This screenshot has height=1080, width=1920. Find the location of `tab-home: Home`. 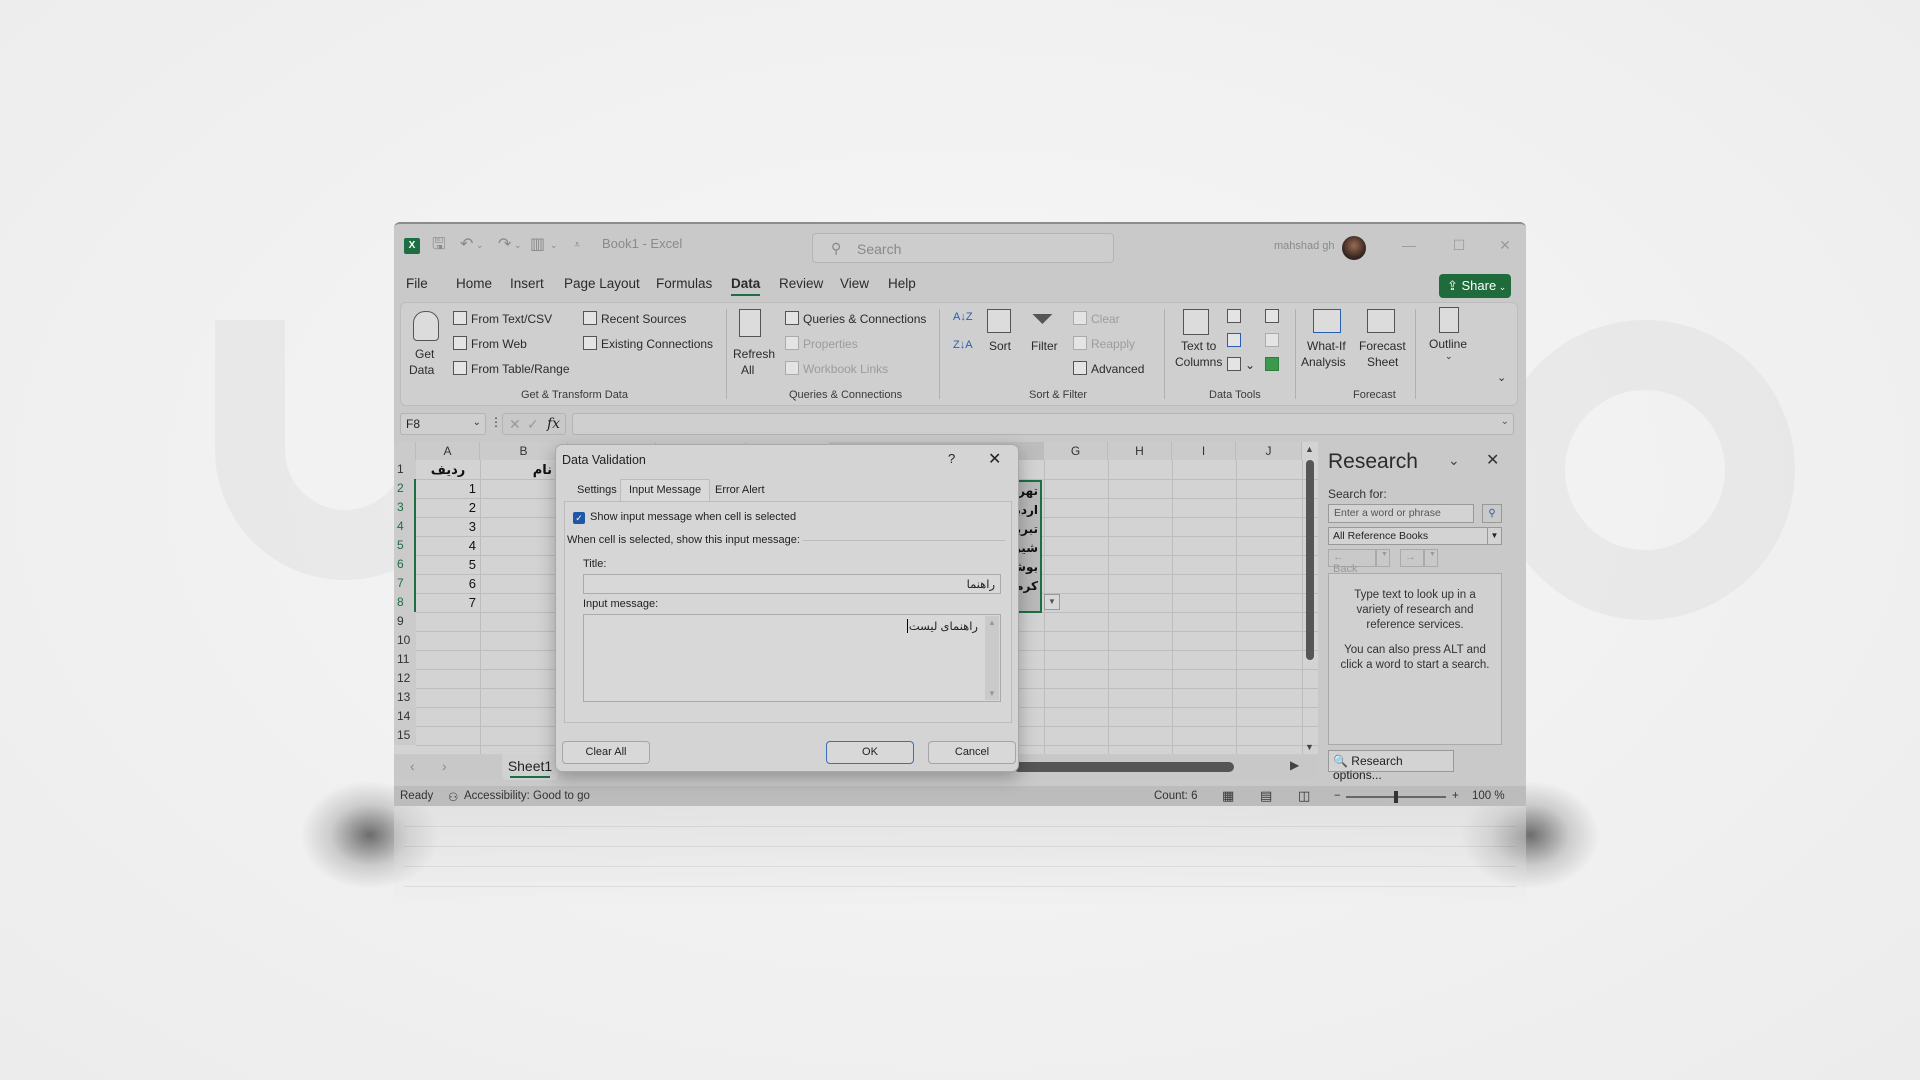

tab-home: Home is located at coordinates (474, 283).